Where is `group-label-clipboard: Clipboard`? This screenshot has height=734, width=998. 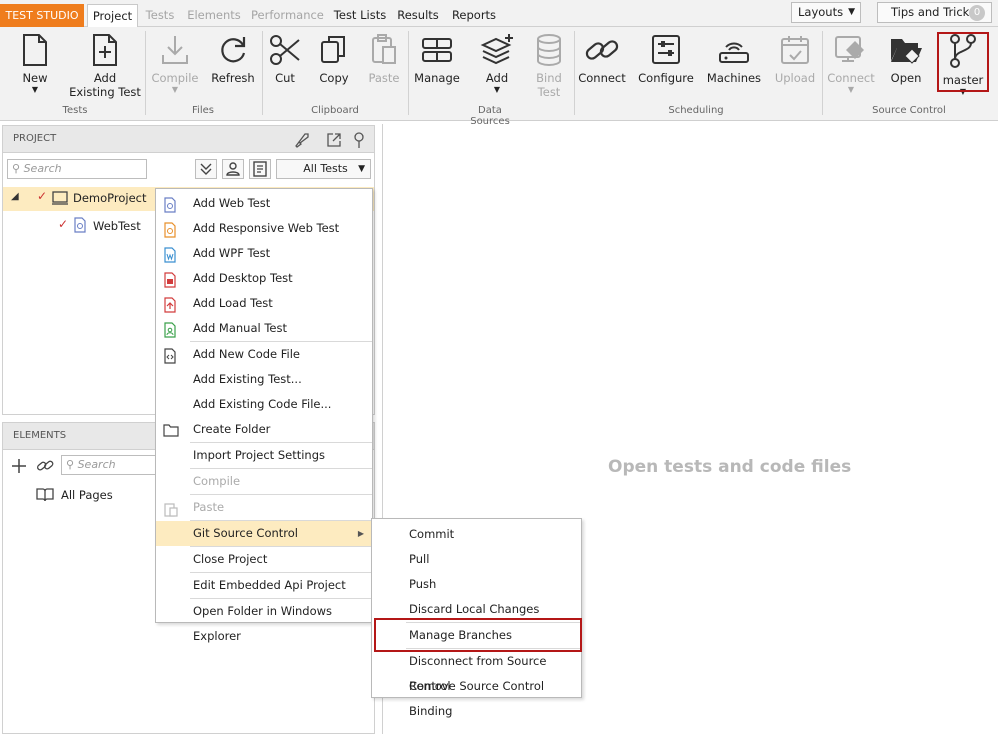 group-label-clipboard: Clipboard is located at coordinates (335, 110).